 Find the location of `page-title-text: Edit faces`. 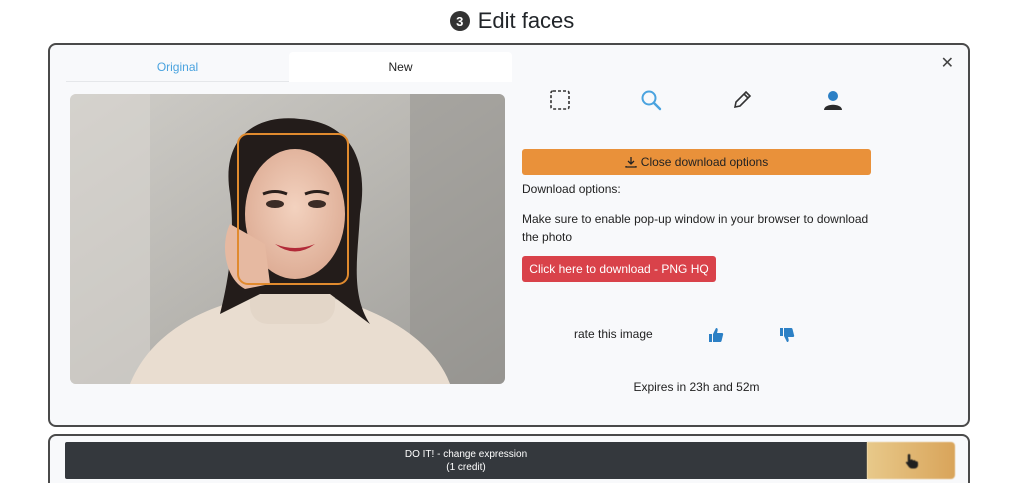

page-title-text: Edit faces is located at coordinates (526, 20).